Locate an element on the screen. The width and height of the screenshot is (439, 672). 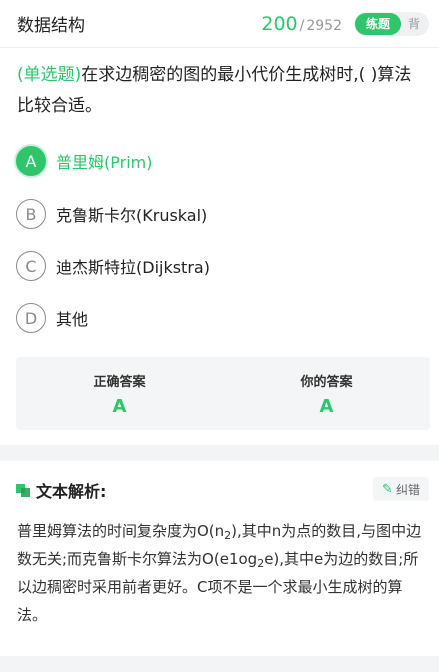
analysis-header: 文本解析: is located at coordinates (61, 490).